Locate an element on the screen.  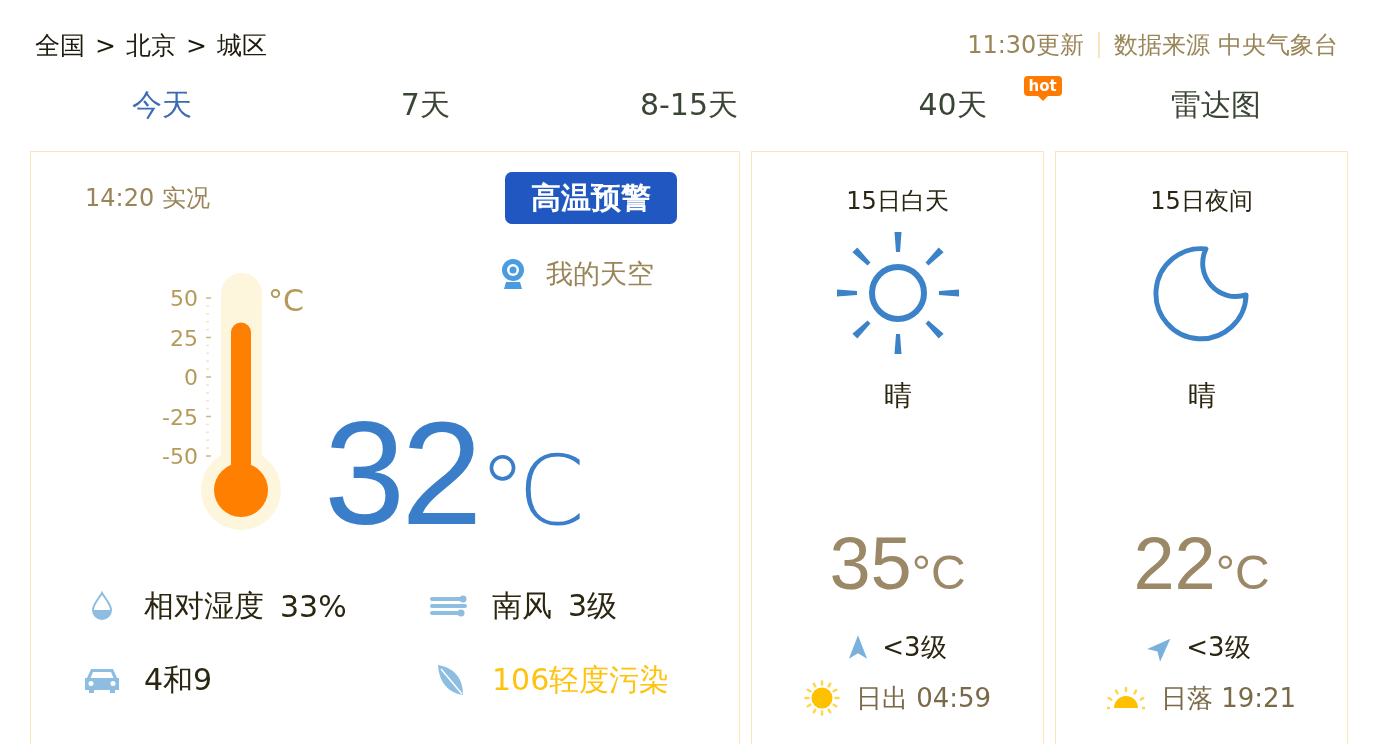
detail-value: 4和9 is located at coordinates (178, 679).